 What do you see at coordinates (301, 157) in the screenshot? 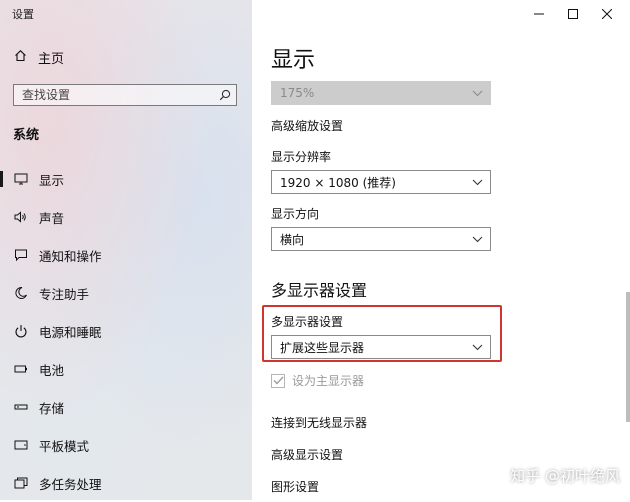
I see `resolution-label: 显示分辨率` at bounding box center [301, 157].